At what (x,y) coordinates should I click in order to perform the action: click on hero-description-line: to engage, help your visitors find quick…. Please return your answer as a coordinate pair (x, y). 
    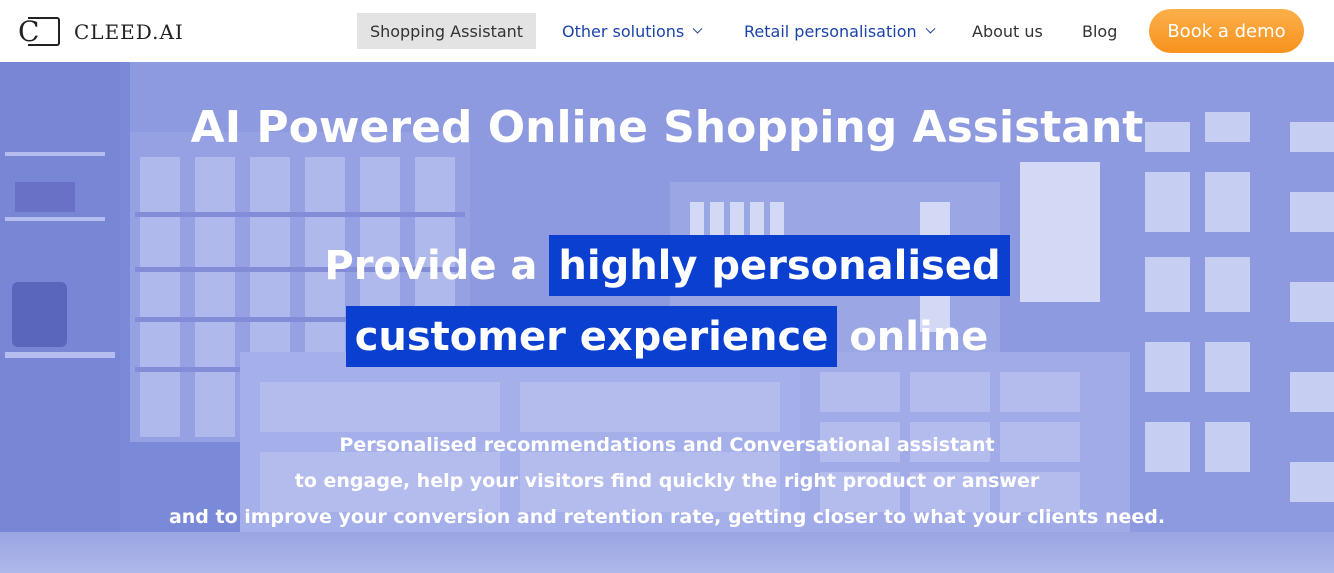
    Looking at the image, I should click on (667, 481).